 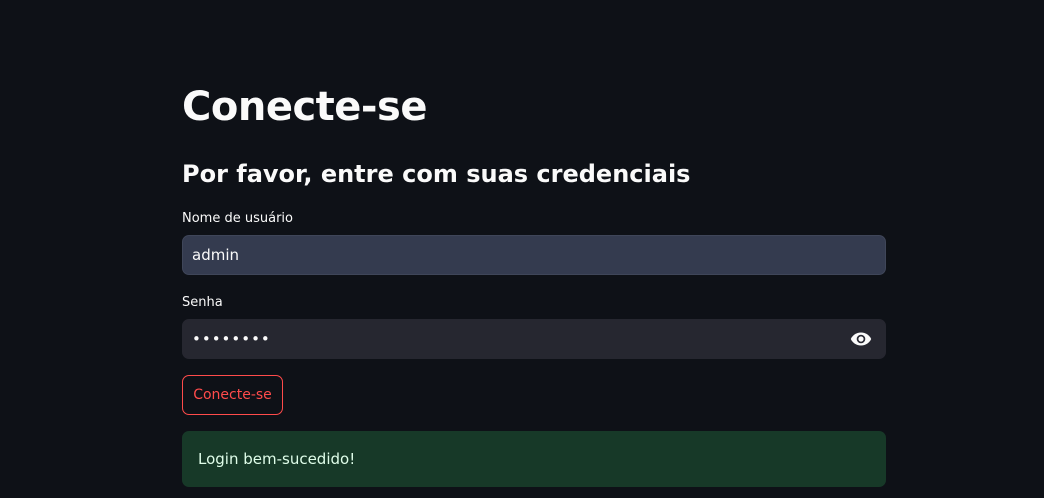 What do you see at coordinates (277, 459) in the screenshot?
I see `success-alert-message: Login bem-sucedido!` at bounding box center [277, 459].